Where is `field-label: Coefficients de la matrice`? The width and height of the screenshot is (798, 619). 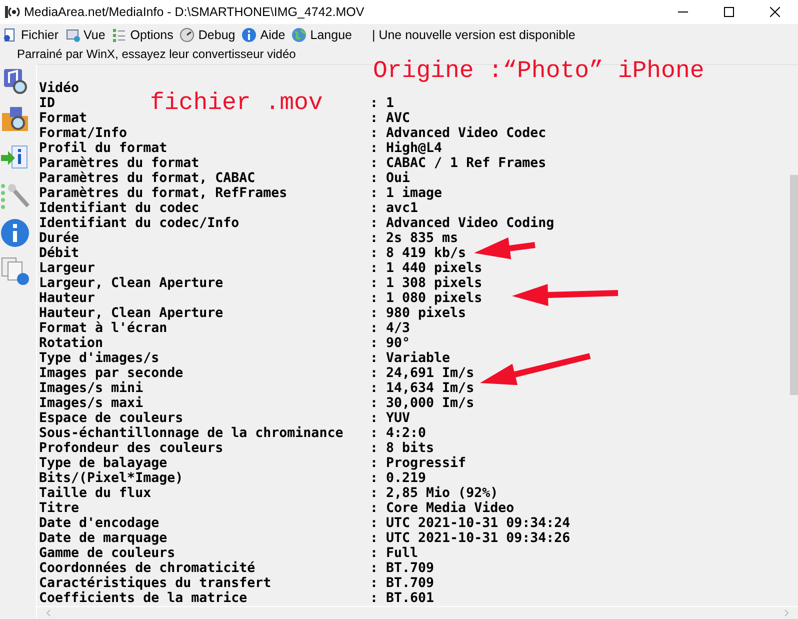
field-label: Coefficients de la matrice is located at coordinates (143, 598).